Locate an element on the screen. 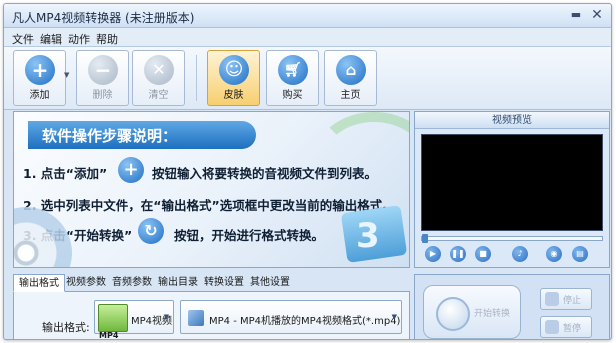  buy-button: 🛒︎ 购买 is located at coordinates (292, 78).